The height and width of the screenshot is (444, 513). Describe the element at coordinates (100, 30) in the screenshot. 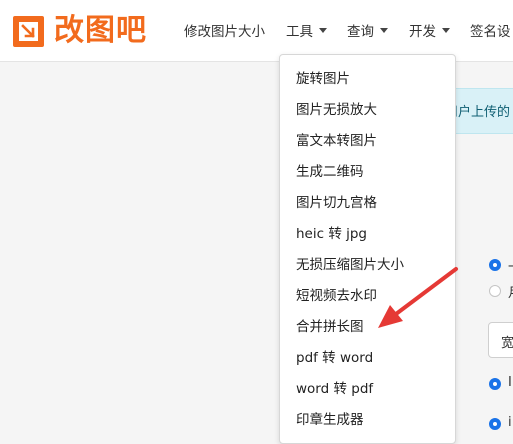

I see `logo-text: 改图吧` at that location.